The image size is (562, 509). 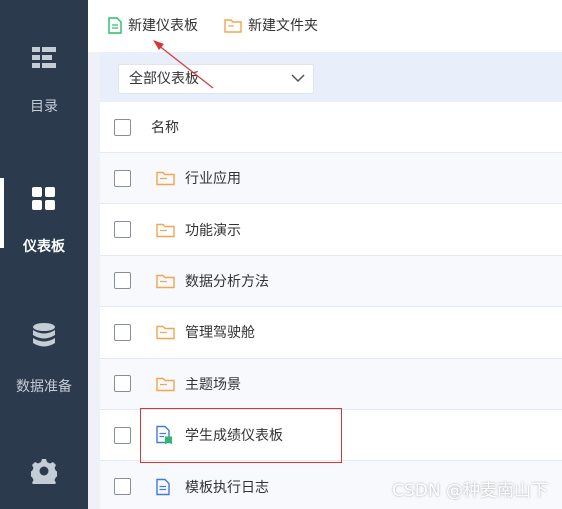 What do you see at coordinates (331, 281) in the screenshot?
I see `list-item: 数据分析方法` at bounding box center [331, 281].